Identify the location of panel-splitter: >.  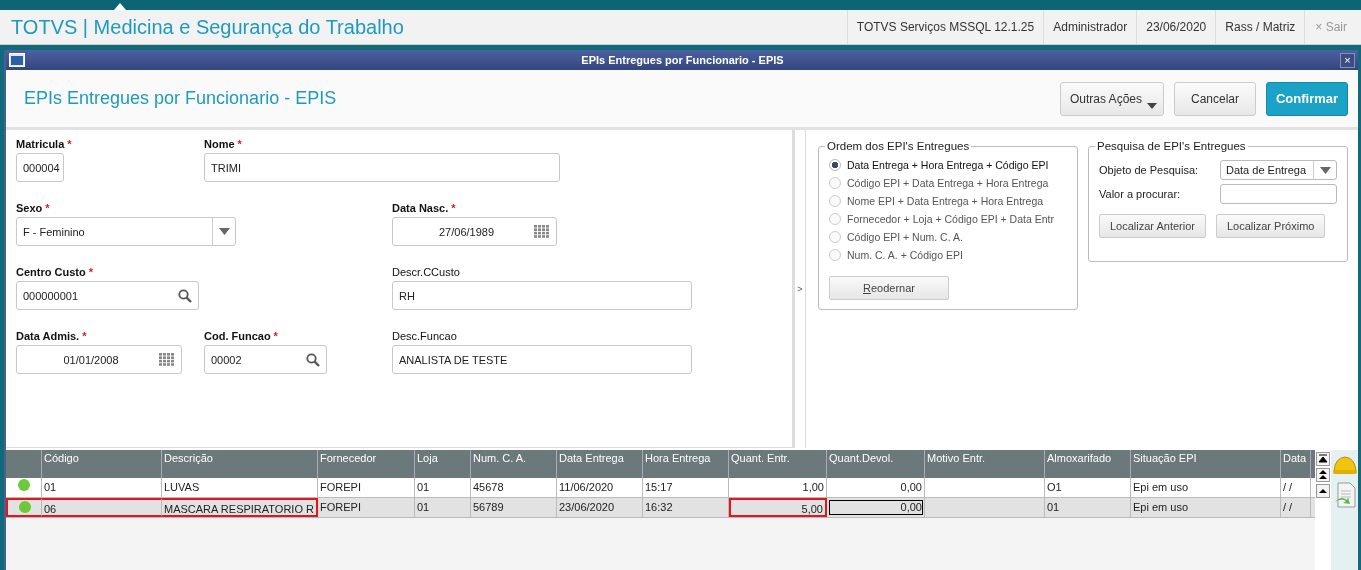
(800, 289).